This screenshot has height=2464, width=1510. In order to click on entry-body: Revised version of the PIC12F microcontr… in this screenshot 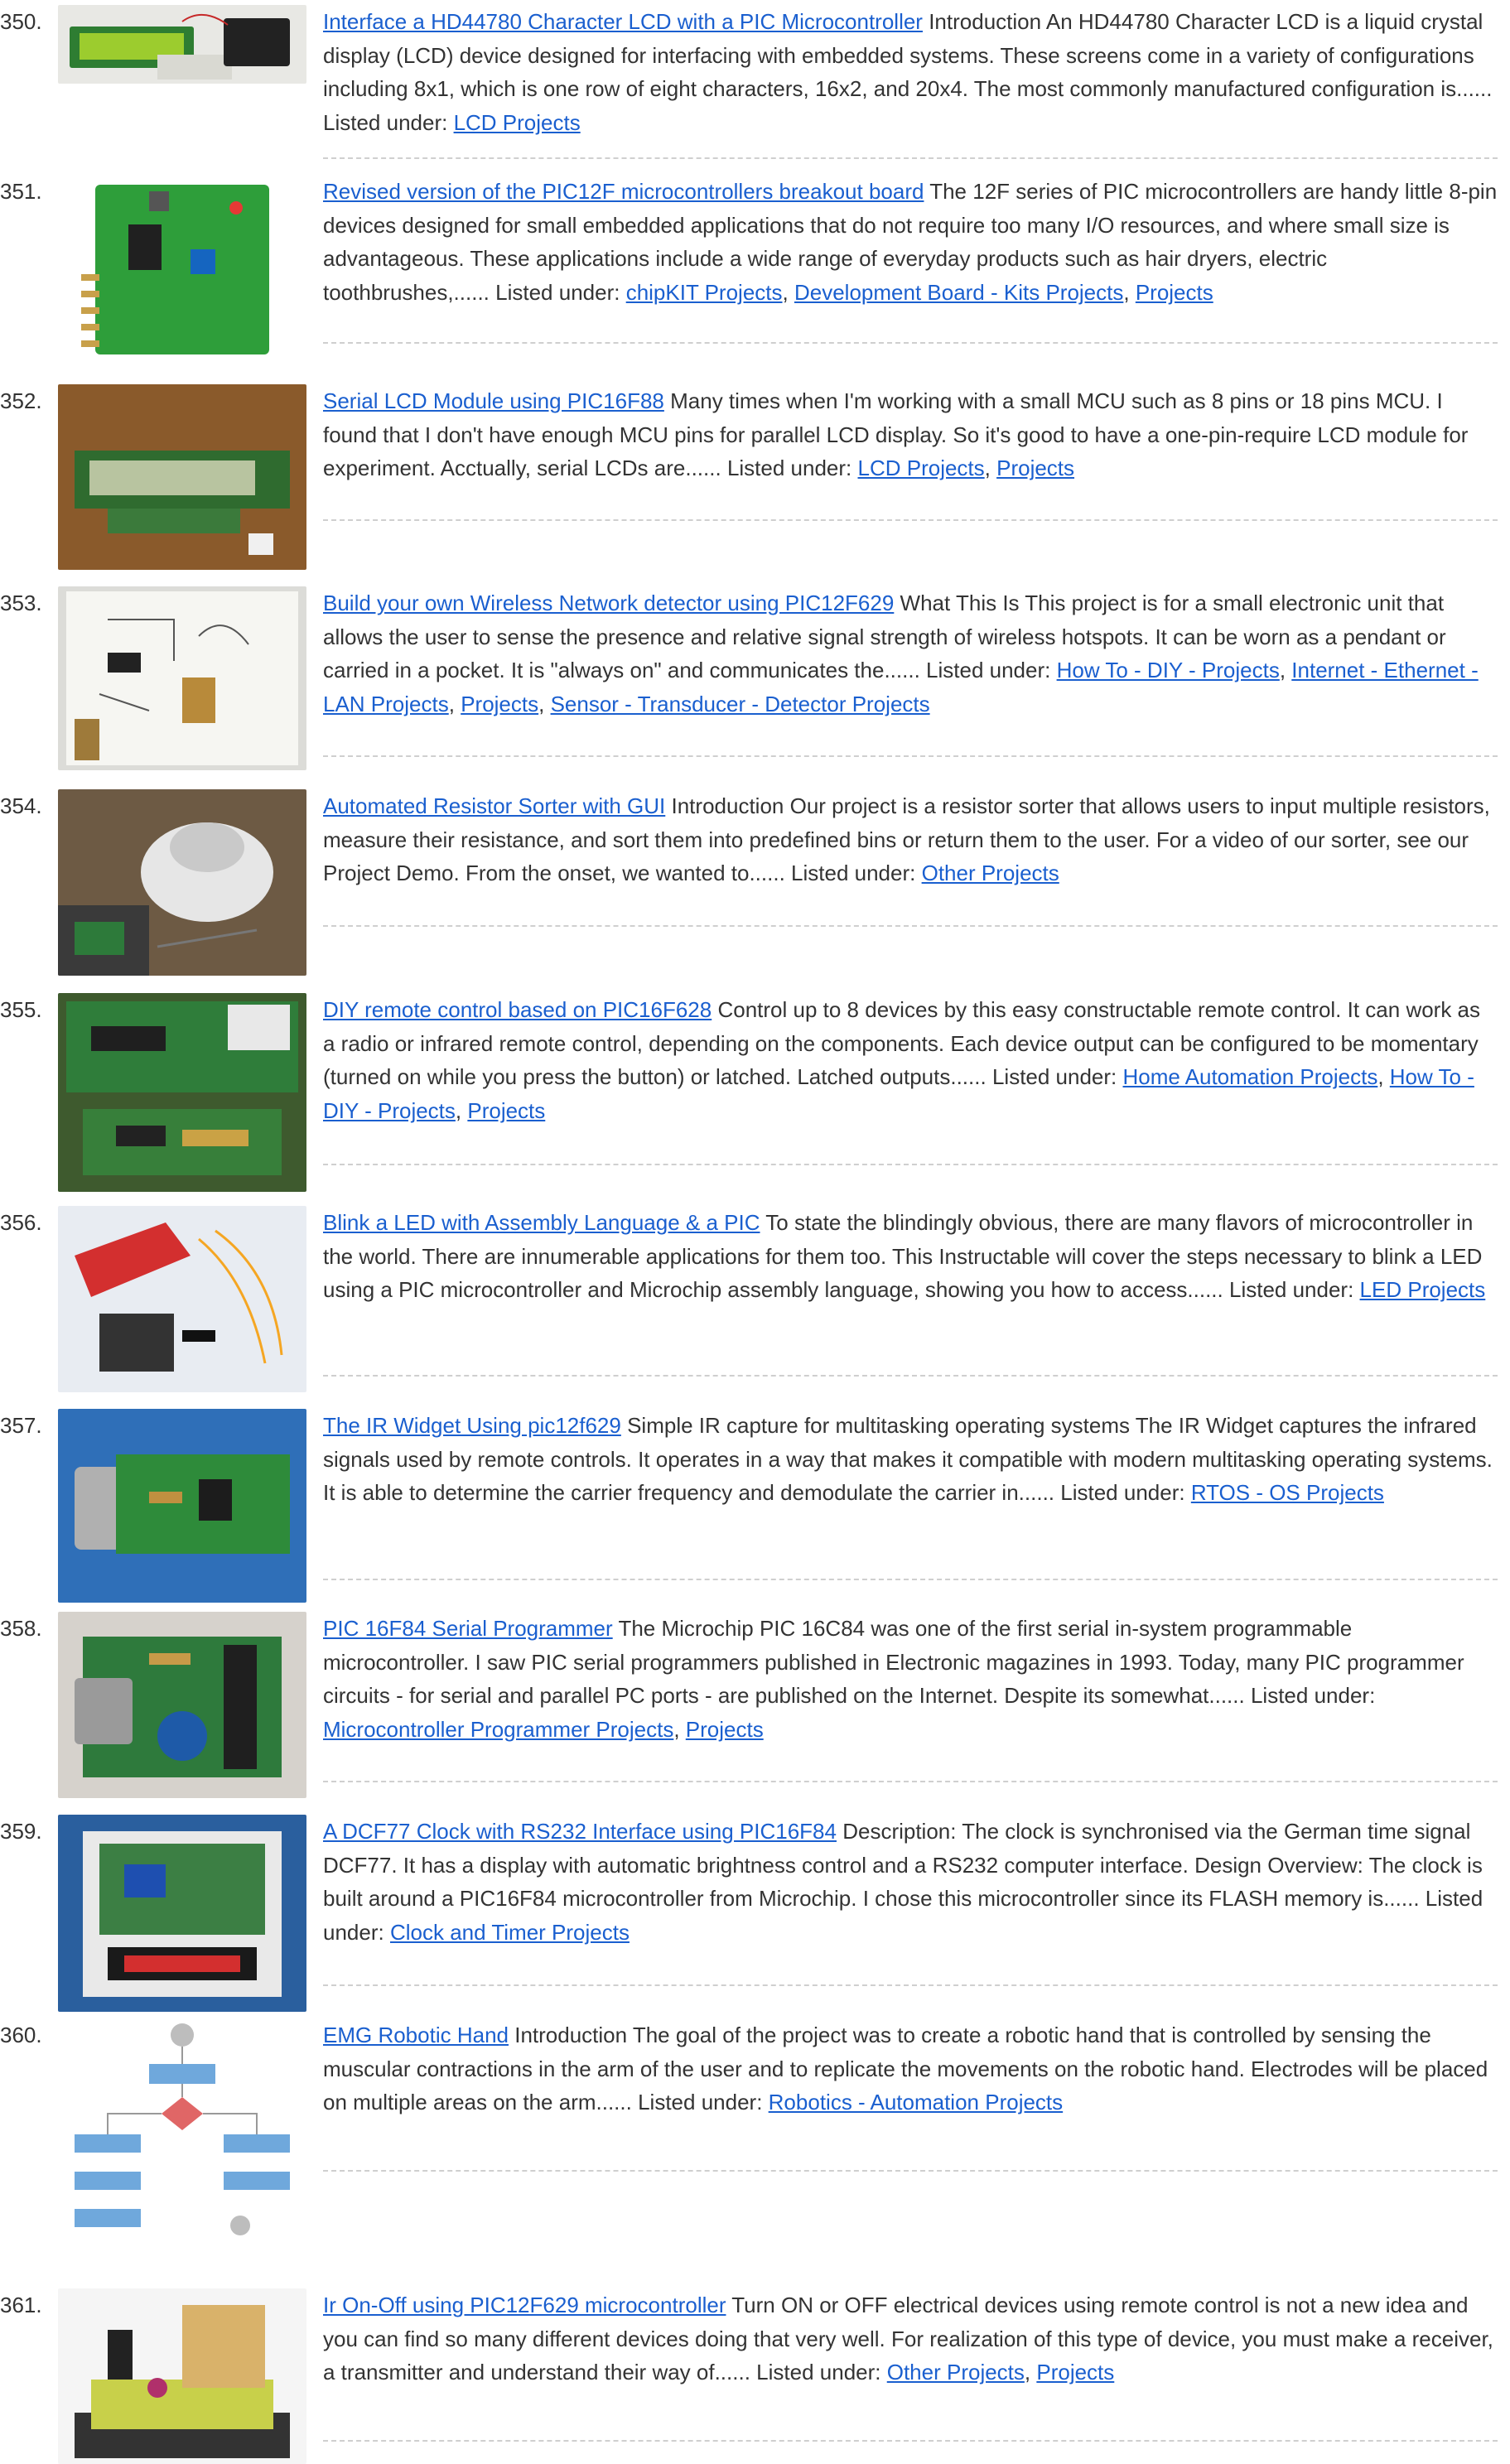, I will do `click(911, 242)`.